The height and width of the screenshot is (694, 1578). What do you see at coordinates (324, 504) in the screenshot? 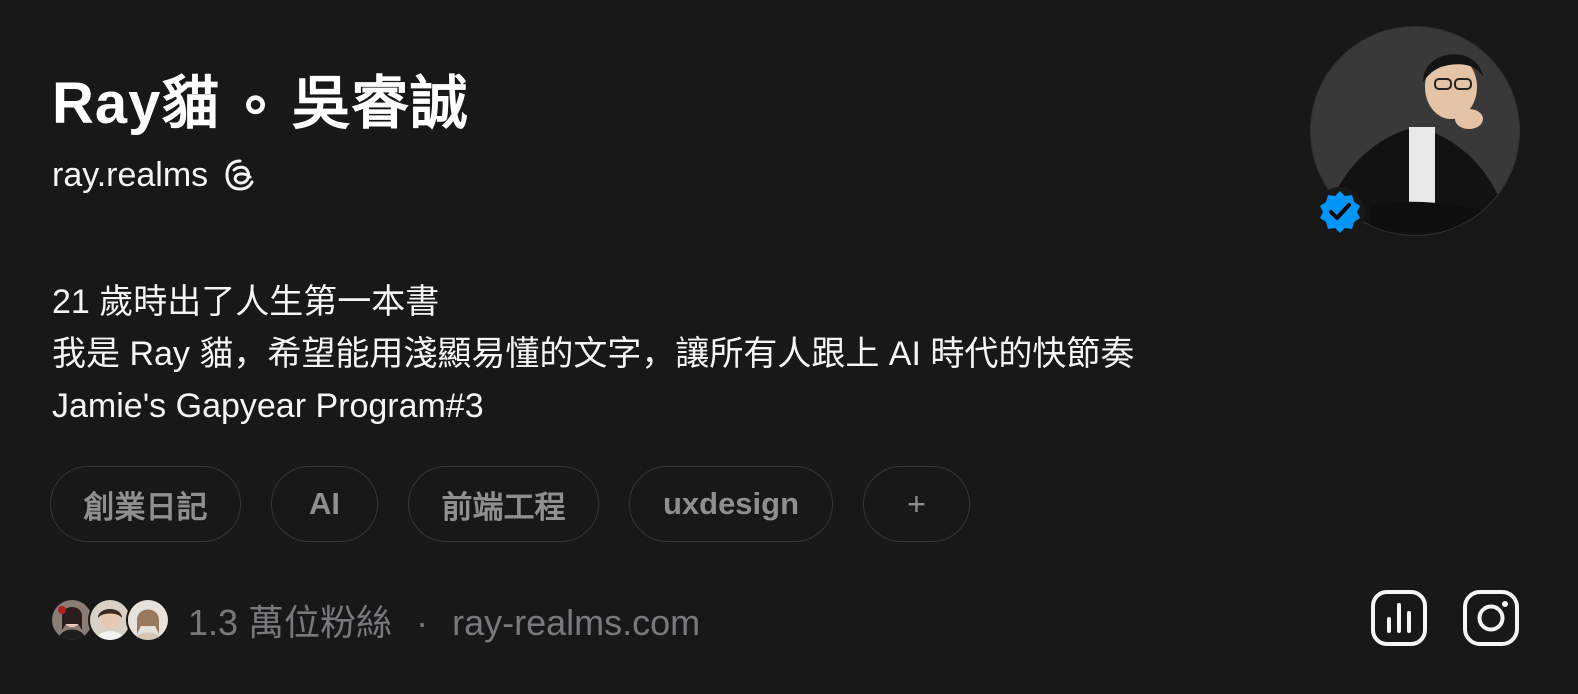
I see `tag-chip: AI` at bounding box center [324, 504].